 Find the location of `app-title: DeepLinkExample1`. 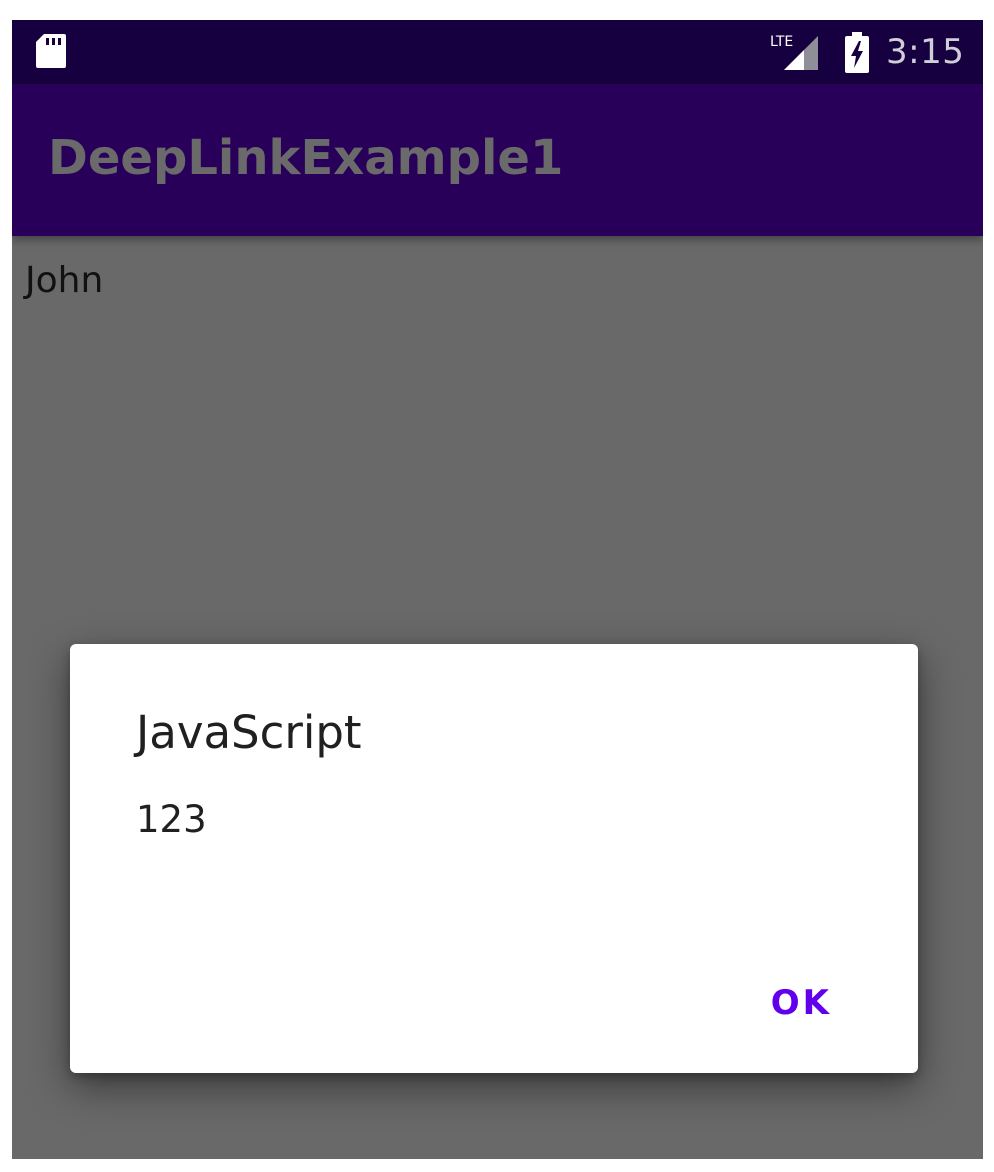

app-title: DeepLinkExample1 is located at coordinates (306, 158).